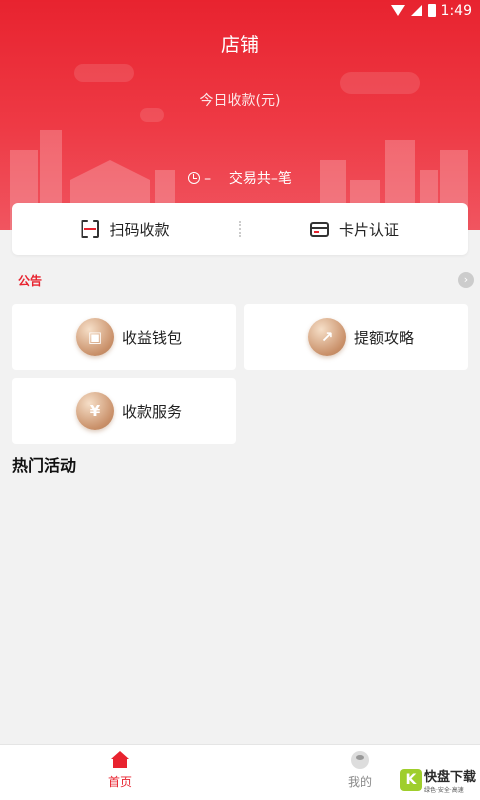 This screenshot has width=480, height=800. I want to click on page-title: 店铺, so click(239, 45).